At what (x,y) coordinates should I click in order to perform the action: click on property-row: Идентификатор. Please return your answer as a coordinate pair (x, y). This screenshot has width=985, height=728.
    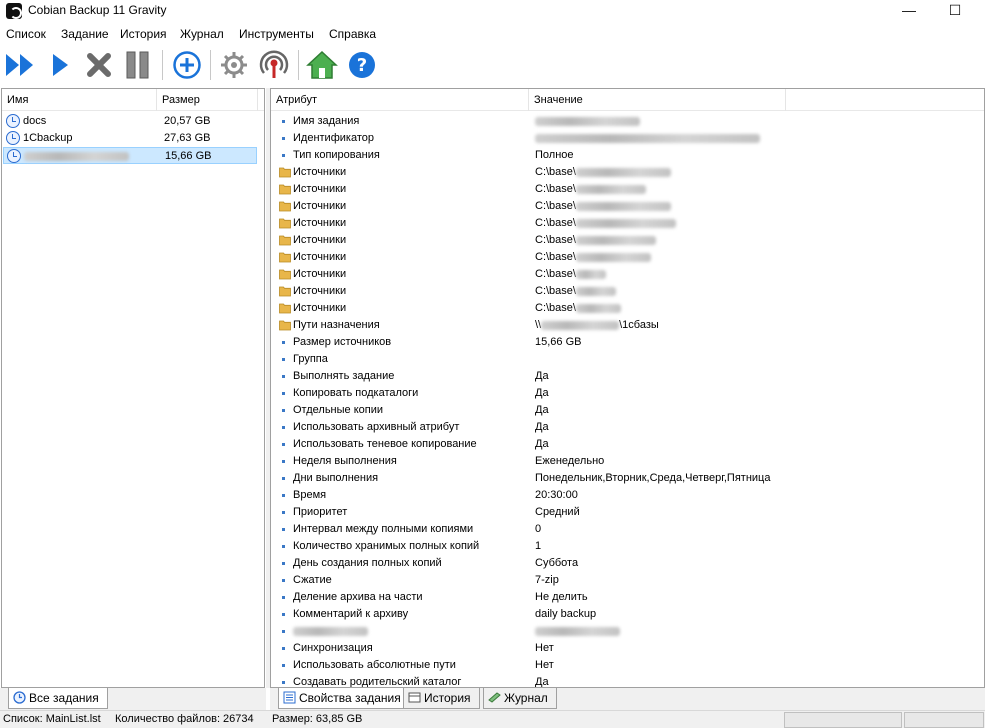
    Looking at the image, I should click on (627, 138).